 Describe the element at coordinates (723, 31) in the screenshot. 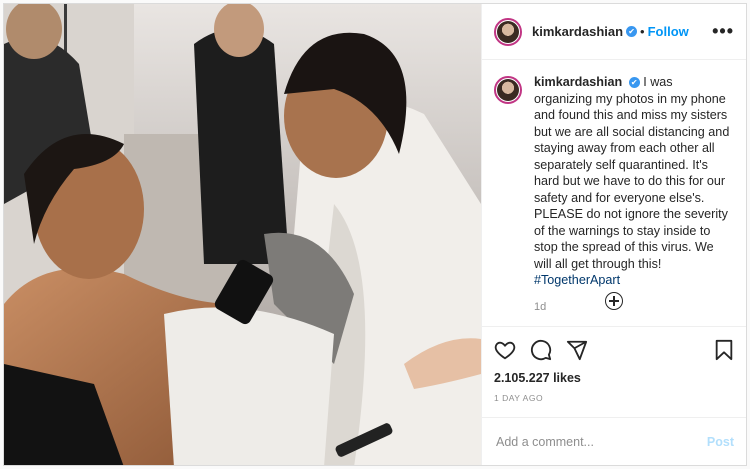

I see `more-options-icon: •••` at that location.